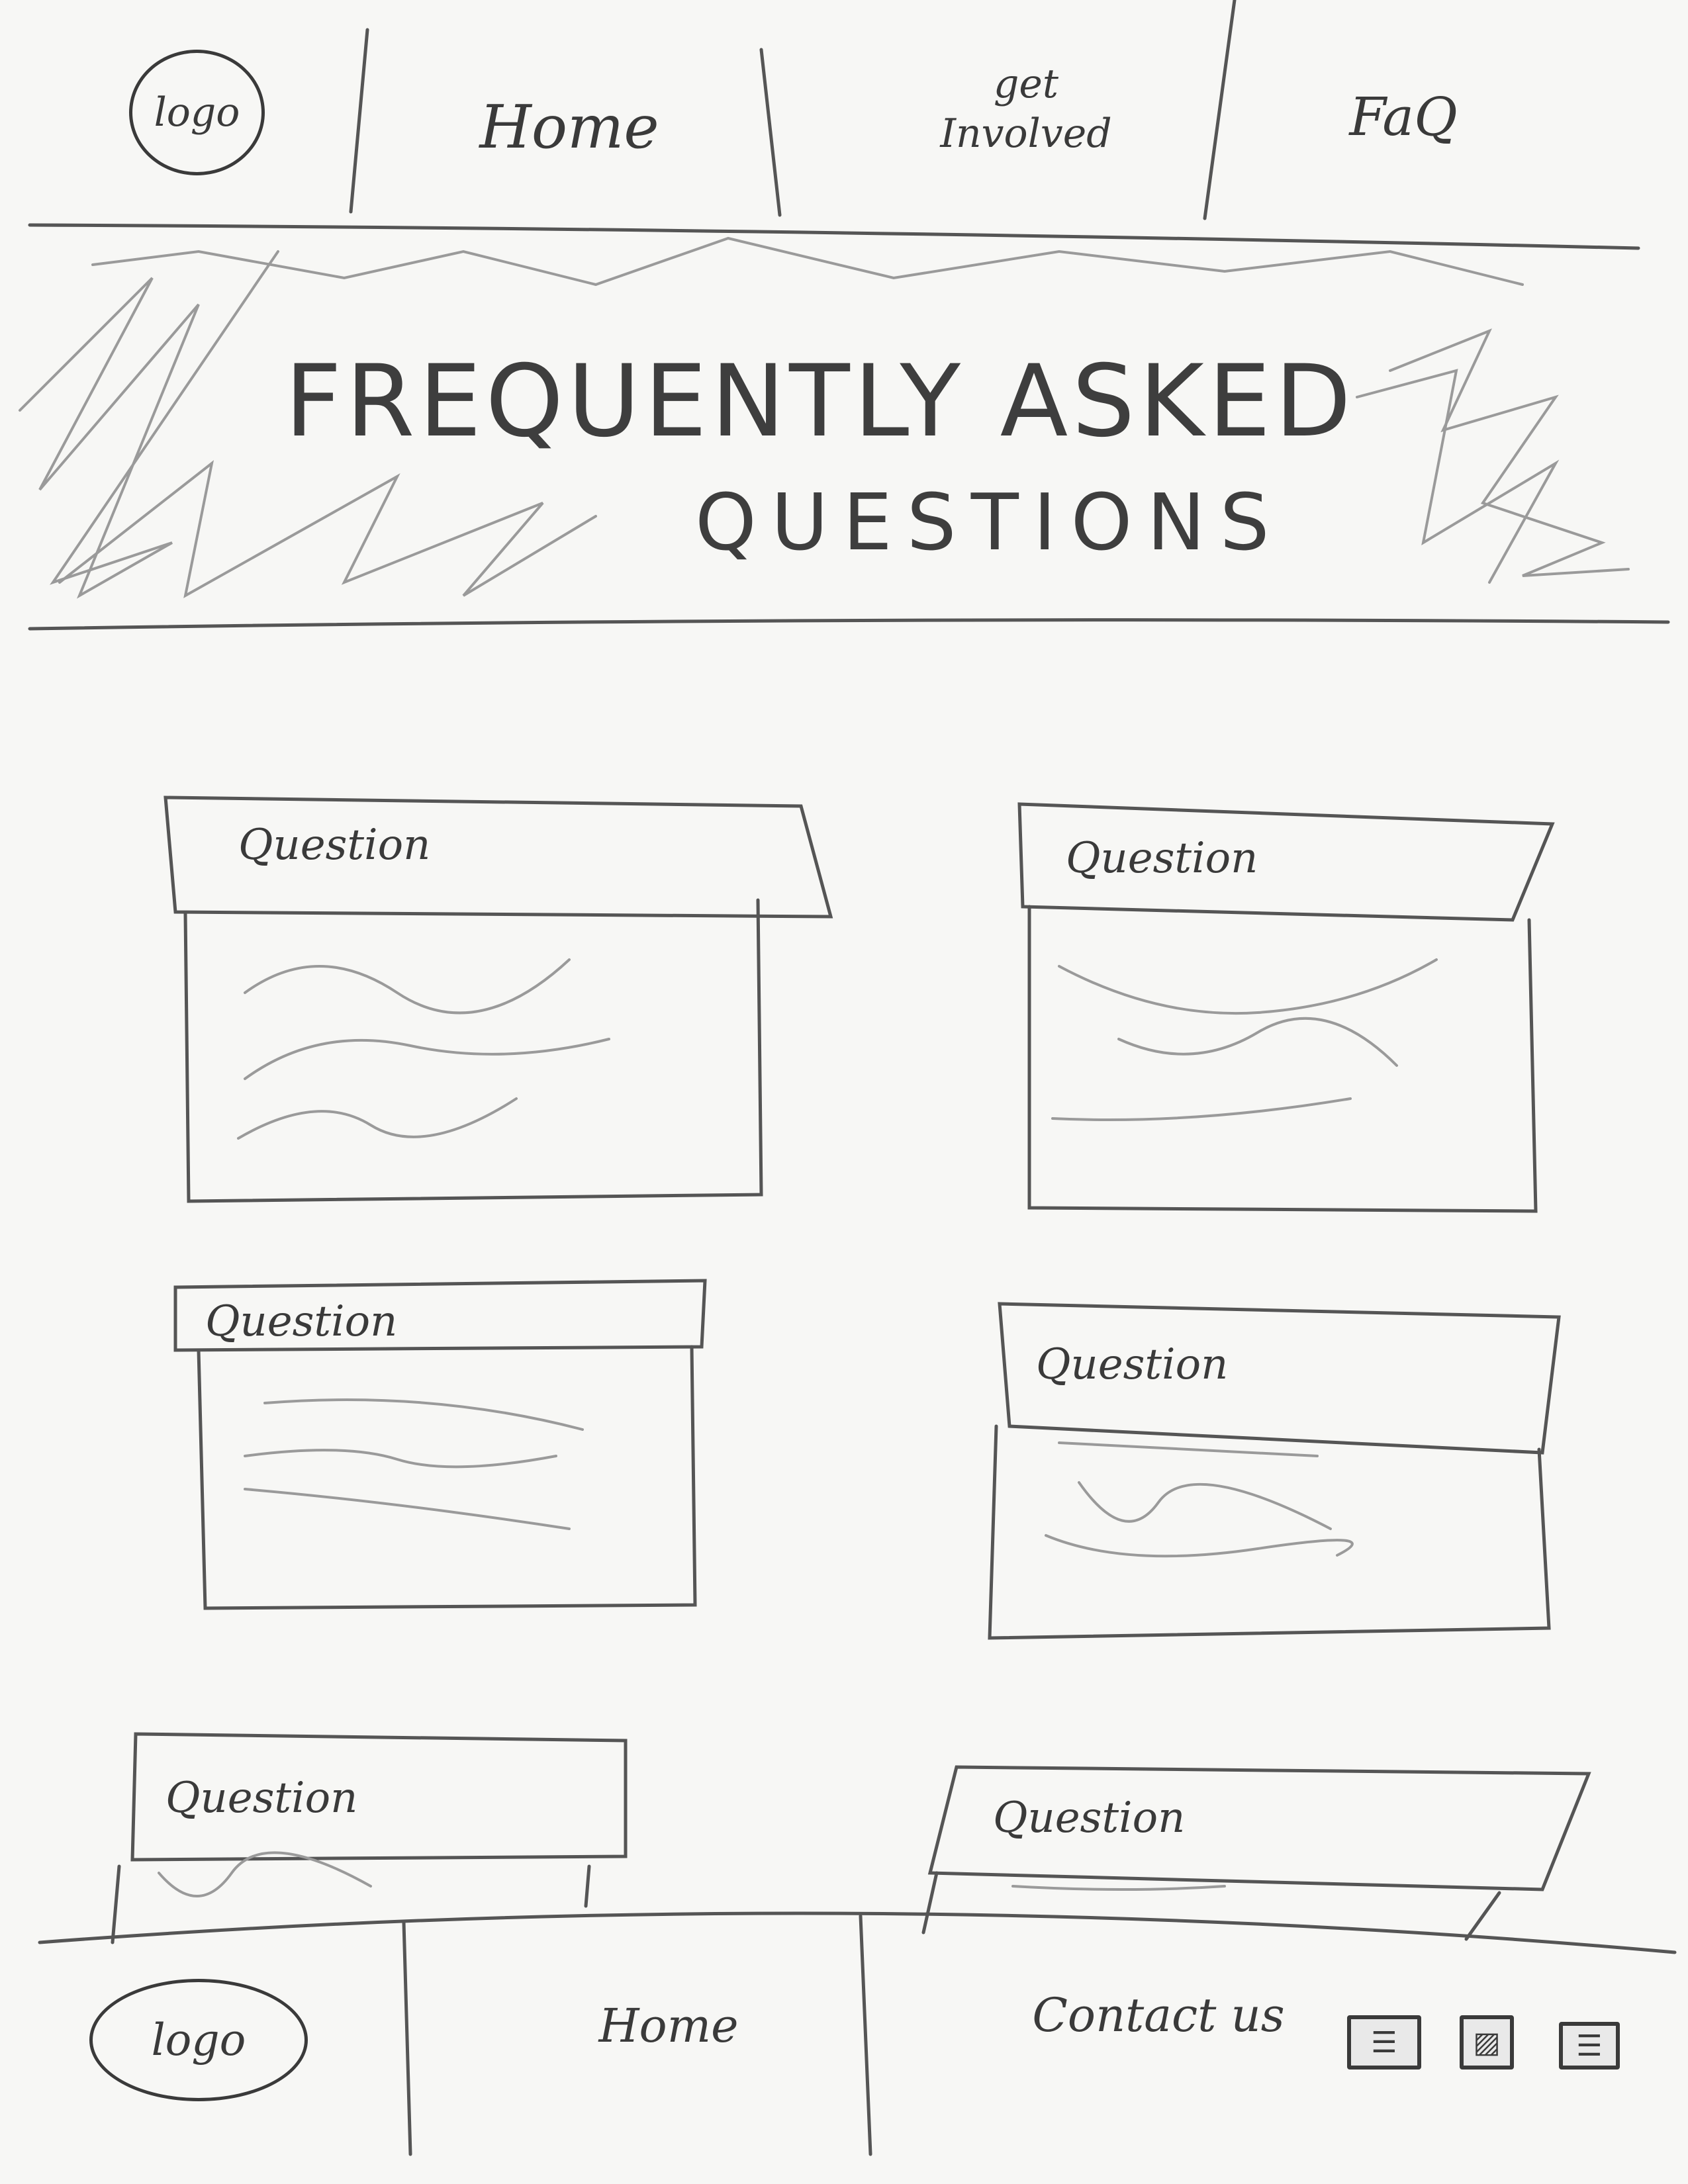 This screenshot has width=1688, height=2184. What do you see at coordinates (334, 845) in the screenshot?
I see `faq-question-1: Question` at bounding box center [334, 845].